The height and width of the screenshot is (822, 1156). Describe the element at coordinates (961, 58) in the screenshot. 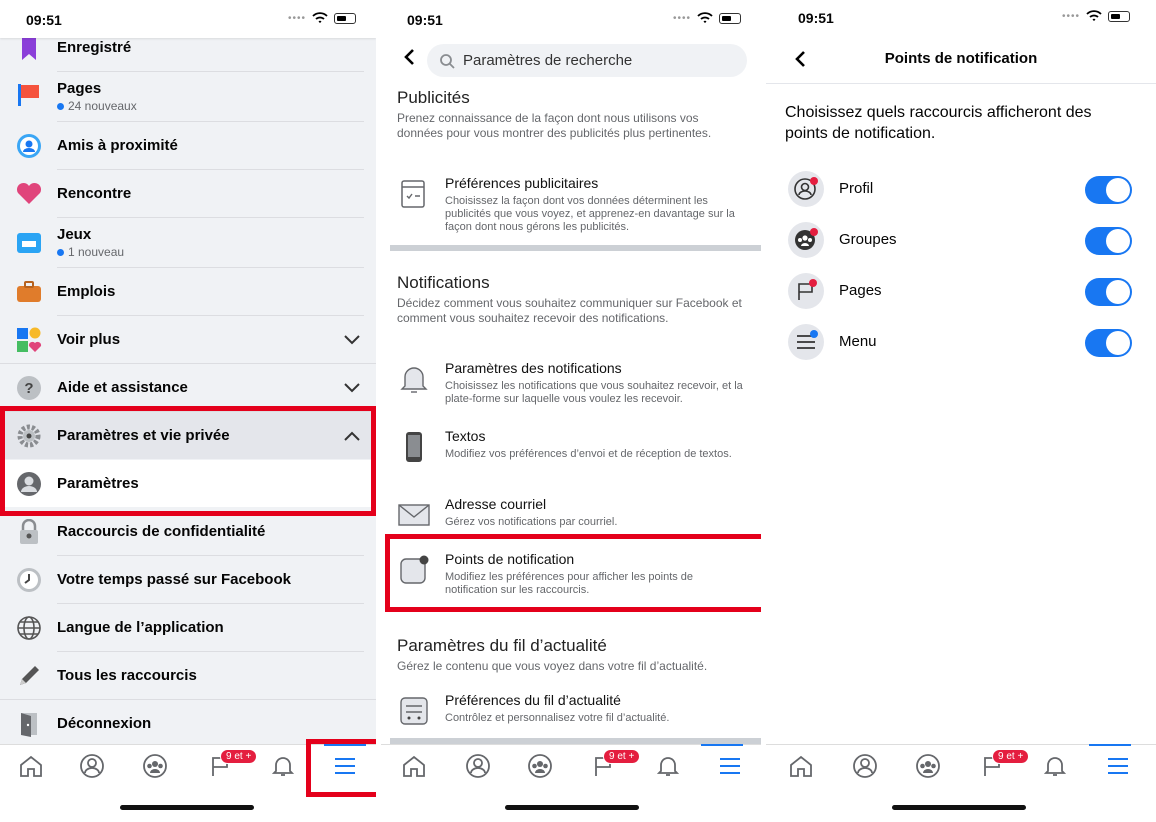

I see `page-title: Points de notification` at that location.